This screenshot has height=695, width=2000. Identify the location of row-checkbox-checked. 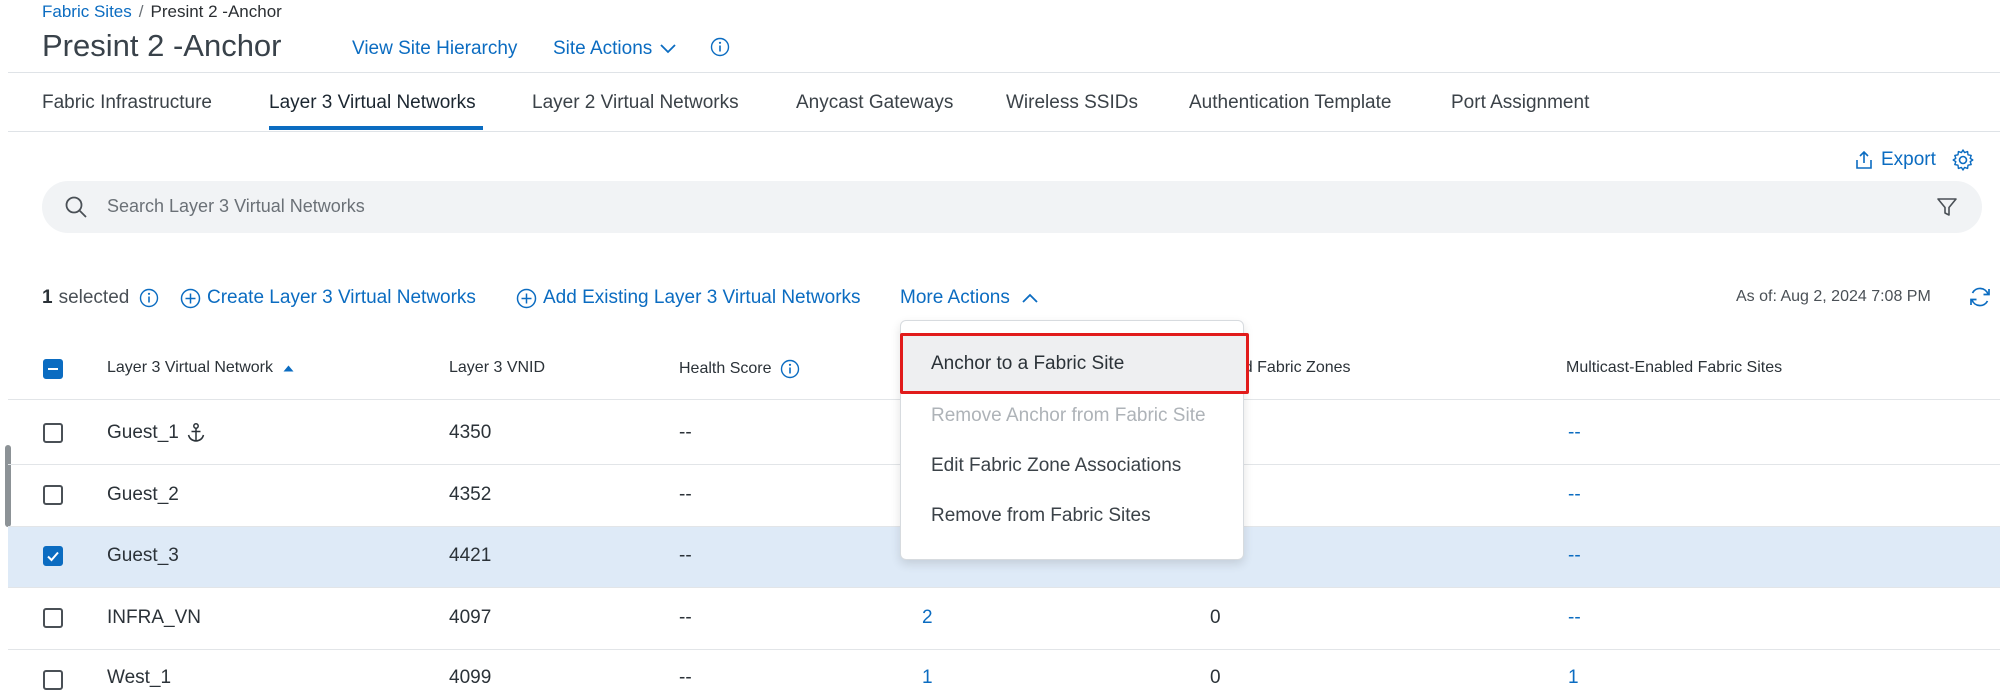
(53, 556).